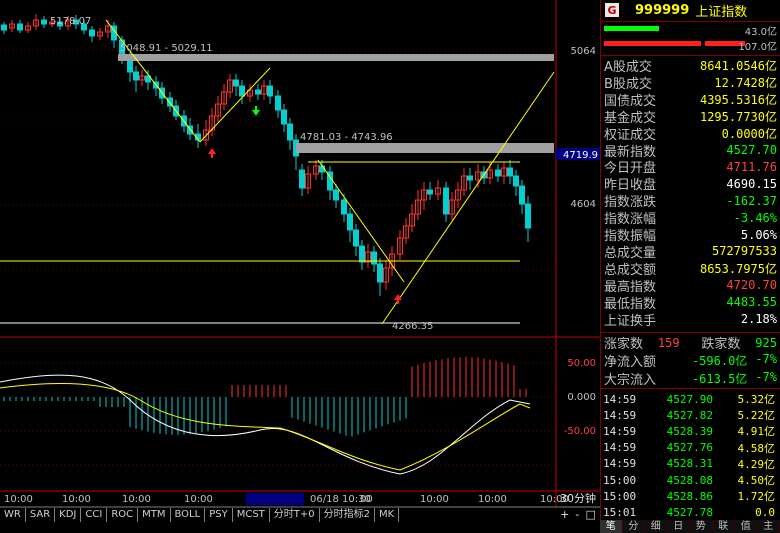  What do you see at coordinates (412, 326) in the screenshot?
I see `low-label: 4266.35` at bounding box center [412, 326].